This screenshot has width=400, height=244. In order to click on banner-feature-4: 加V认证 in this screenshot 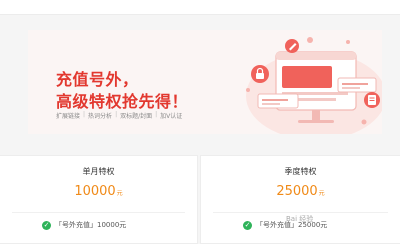, I will do `click(171, 116)`.